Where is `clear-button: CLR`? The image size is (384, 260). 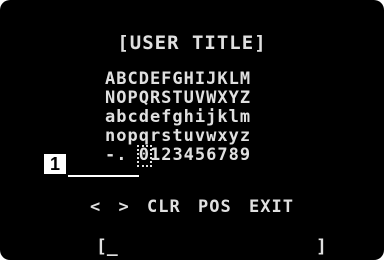 clear-button: CLR is located at coordinates (164, 207).